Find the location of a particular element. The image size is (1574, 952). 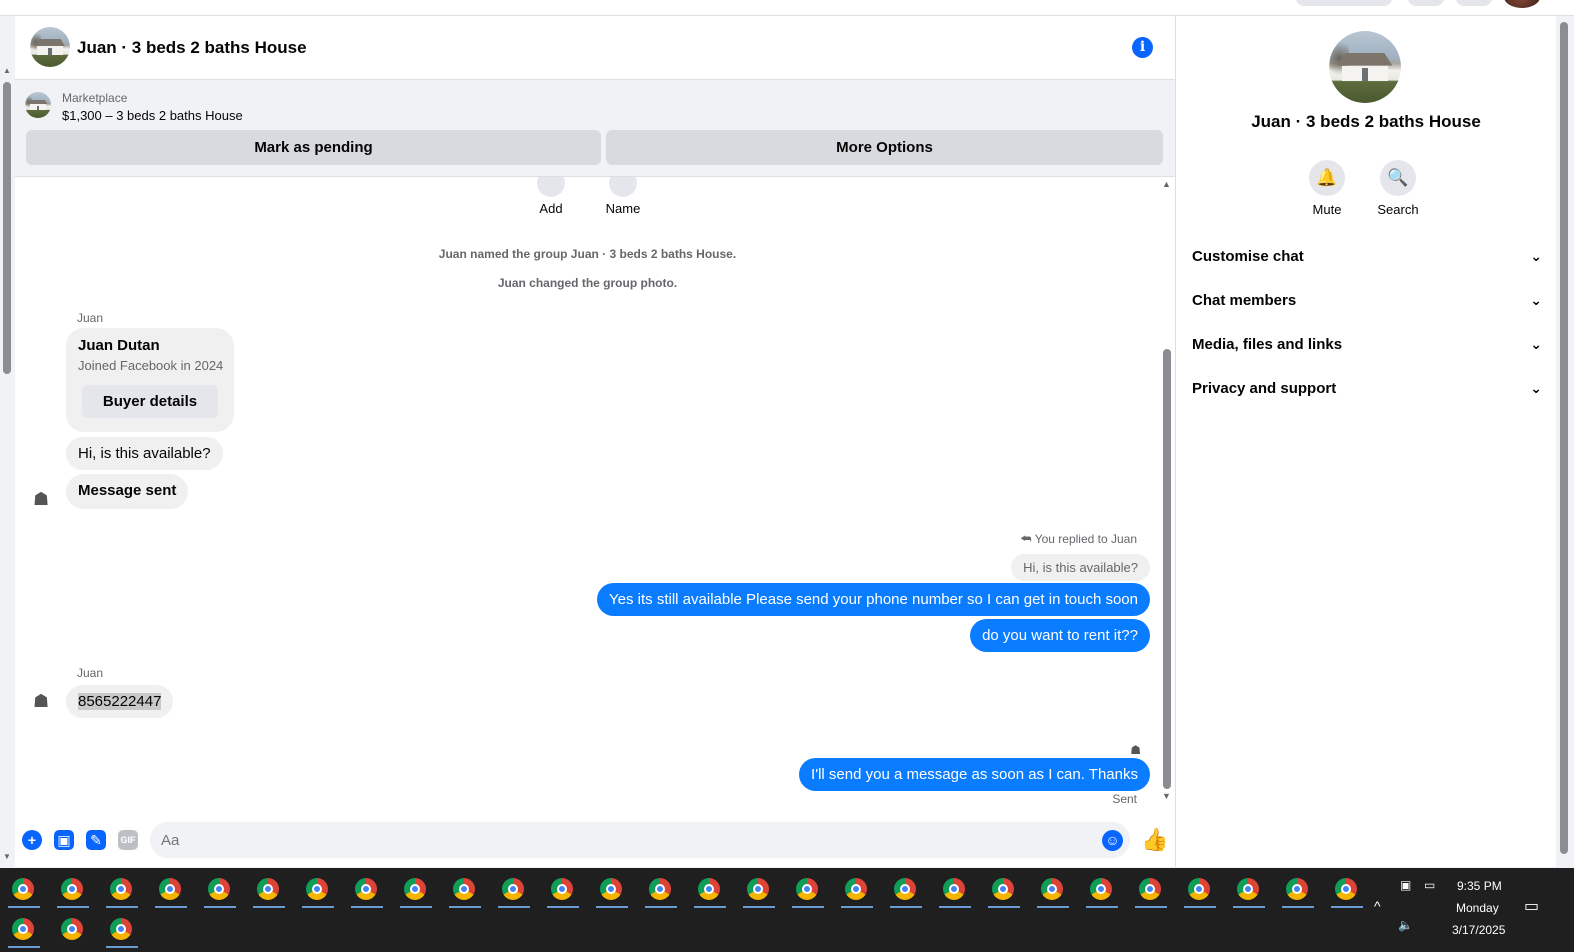

clock-time: 9:35 PM is located at coordinates (1479, 886).